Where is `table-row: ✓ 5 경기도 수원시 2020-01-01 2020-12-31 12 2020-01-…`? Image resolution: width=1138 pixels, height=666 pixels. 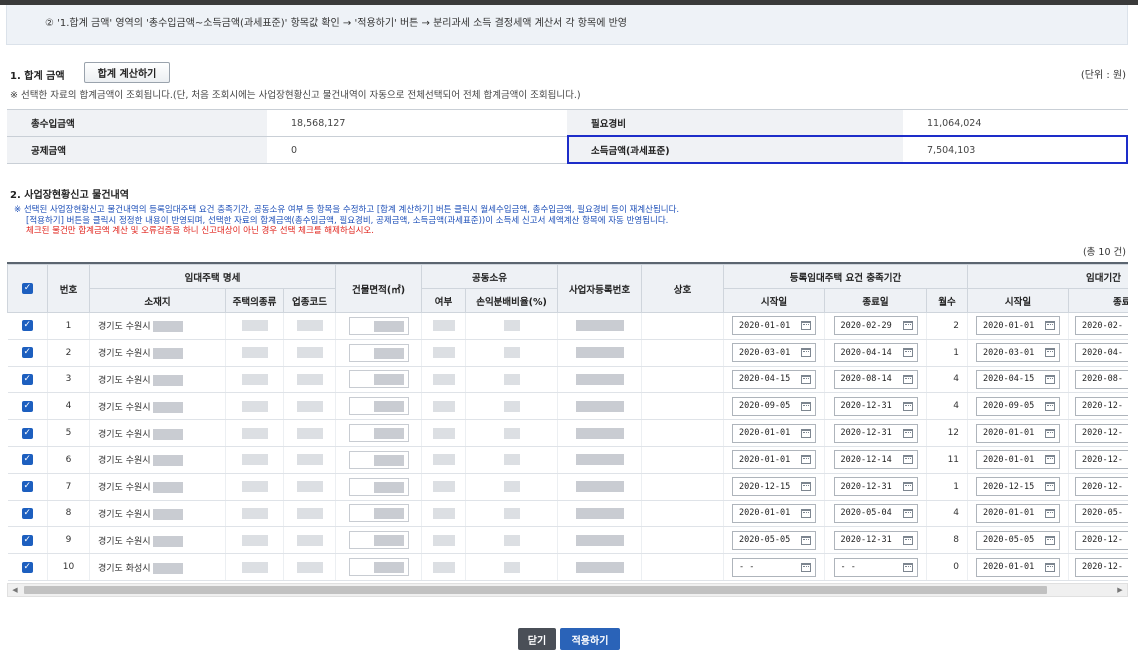
table-row: ✓ 5 경기도 수원시 2020-01-01 2020-12-31 12 2020-01-… is located at coordinates (567, 433).